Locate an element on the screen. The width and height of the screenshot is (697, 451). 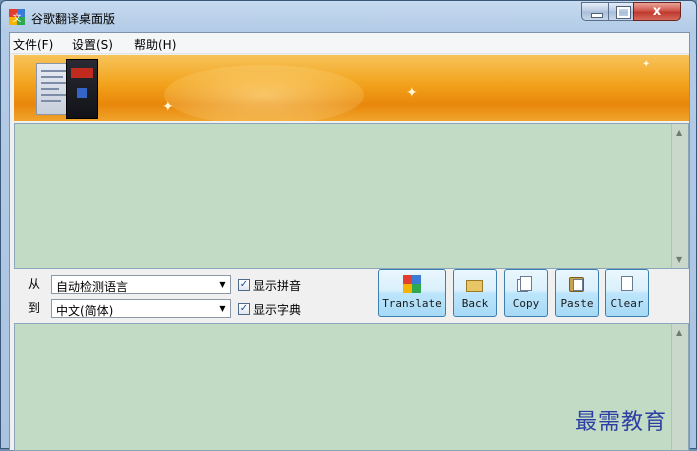
back-button-label: Back is located at coordinates (475, 303).